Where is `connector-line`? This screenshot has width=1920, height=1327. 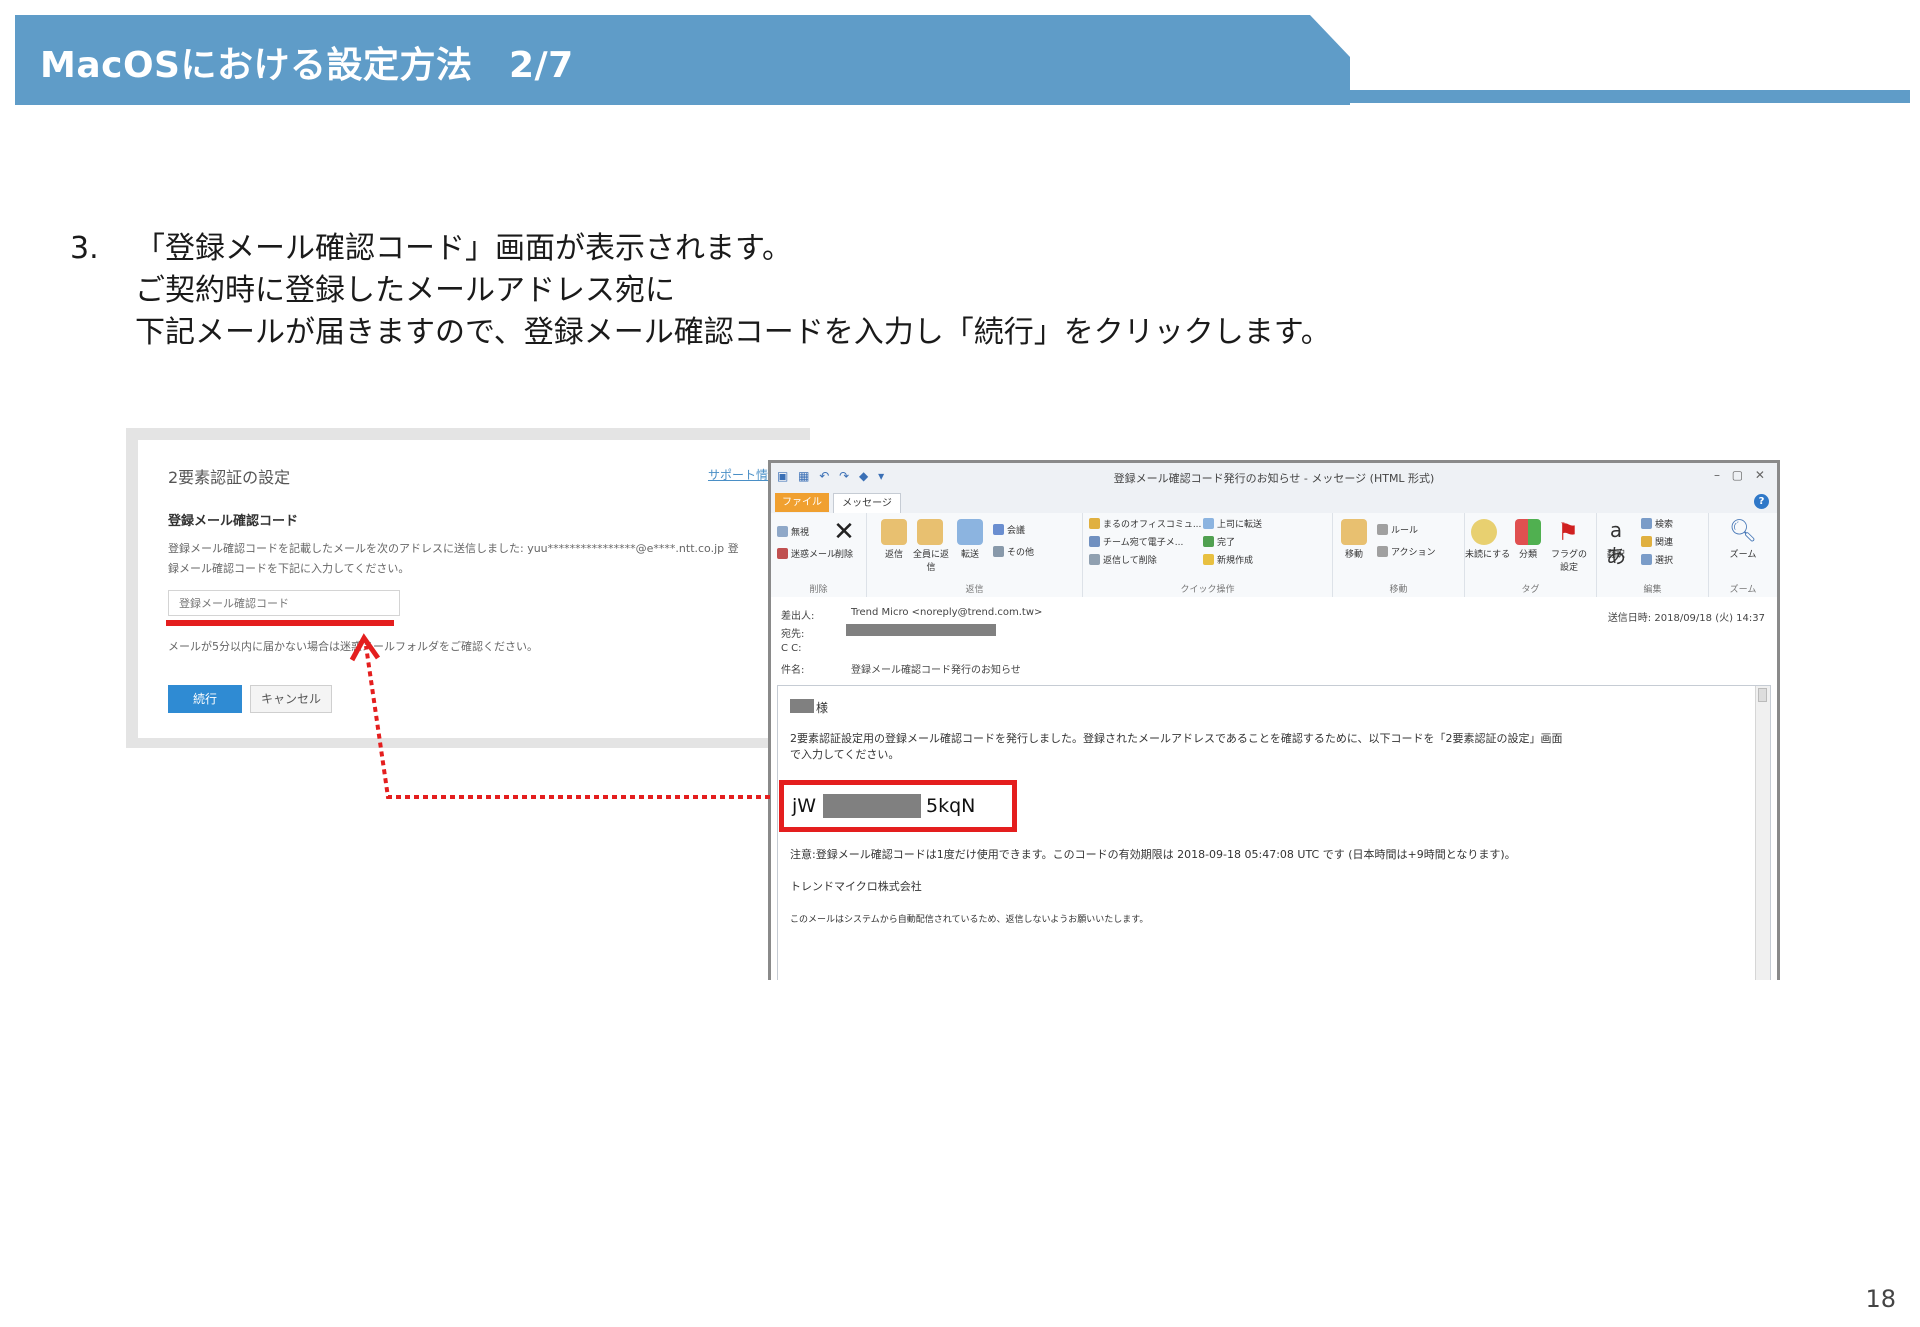 connector-line is located at coordinates (567, 722).